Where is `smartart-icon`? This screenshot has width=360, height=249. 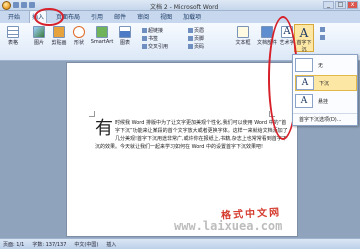
smartart-icon is located at coordinates (102, 32).